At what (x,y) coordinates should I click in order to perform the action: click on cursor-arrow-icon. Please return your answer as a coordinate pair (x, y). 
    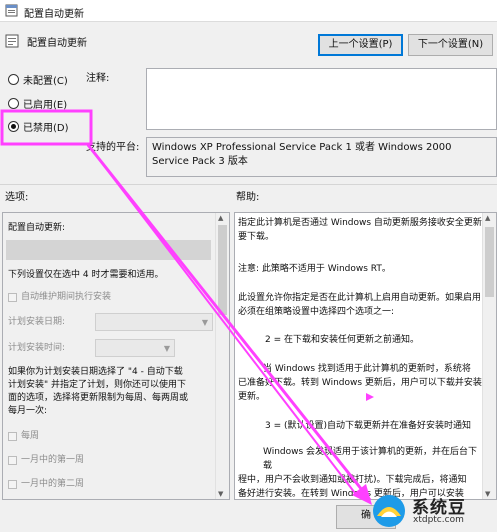
    Looking at the image, I should click on (370, 397).